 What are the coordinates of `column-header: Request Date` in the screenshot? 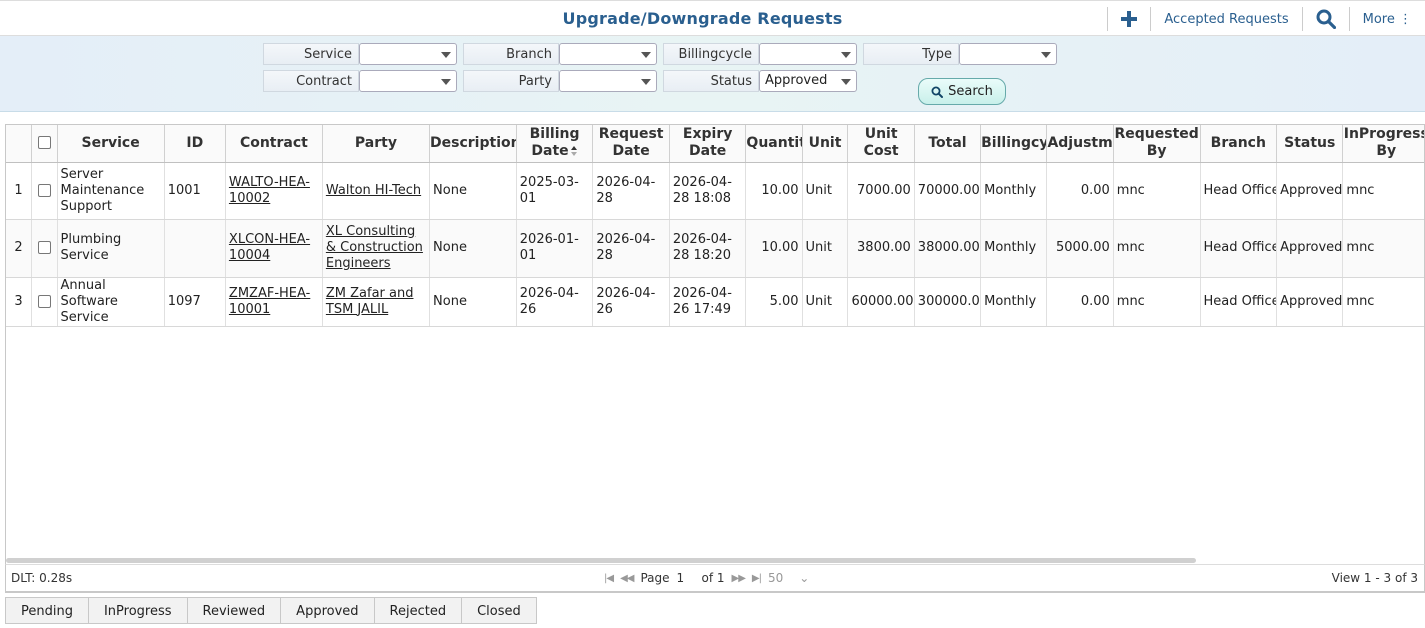 It's located at (631, 144).